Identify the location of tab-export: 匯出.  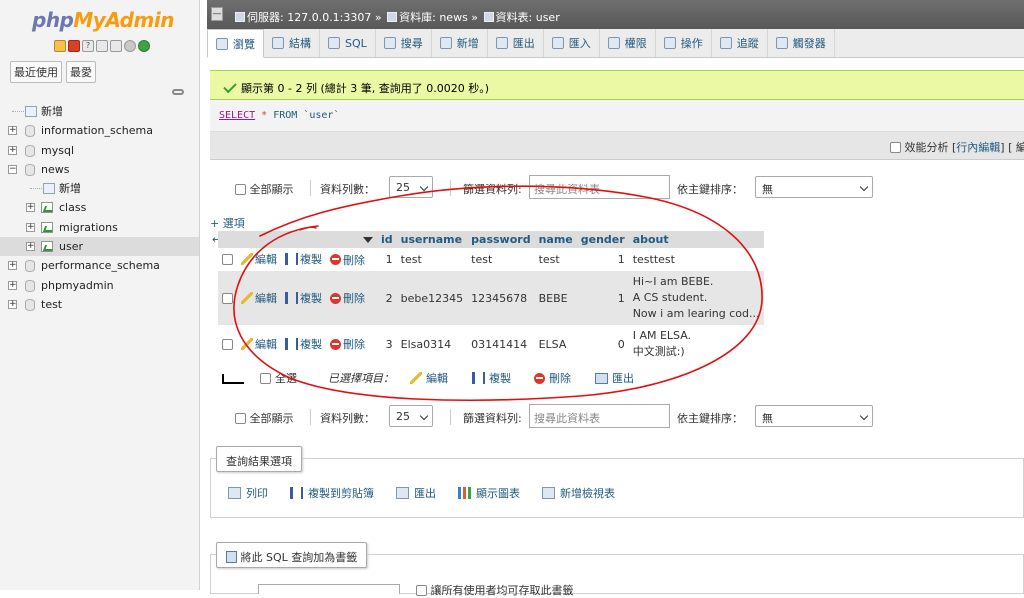
(516, 43).